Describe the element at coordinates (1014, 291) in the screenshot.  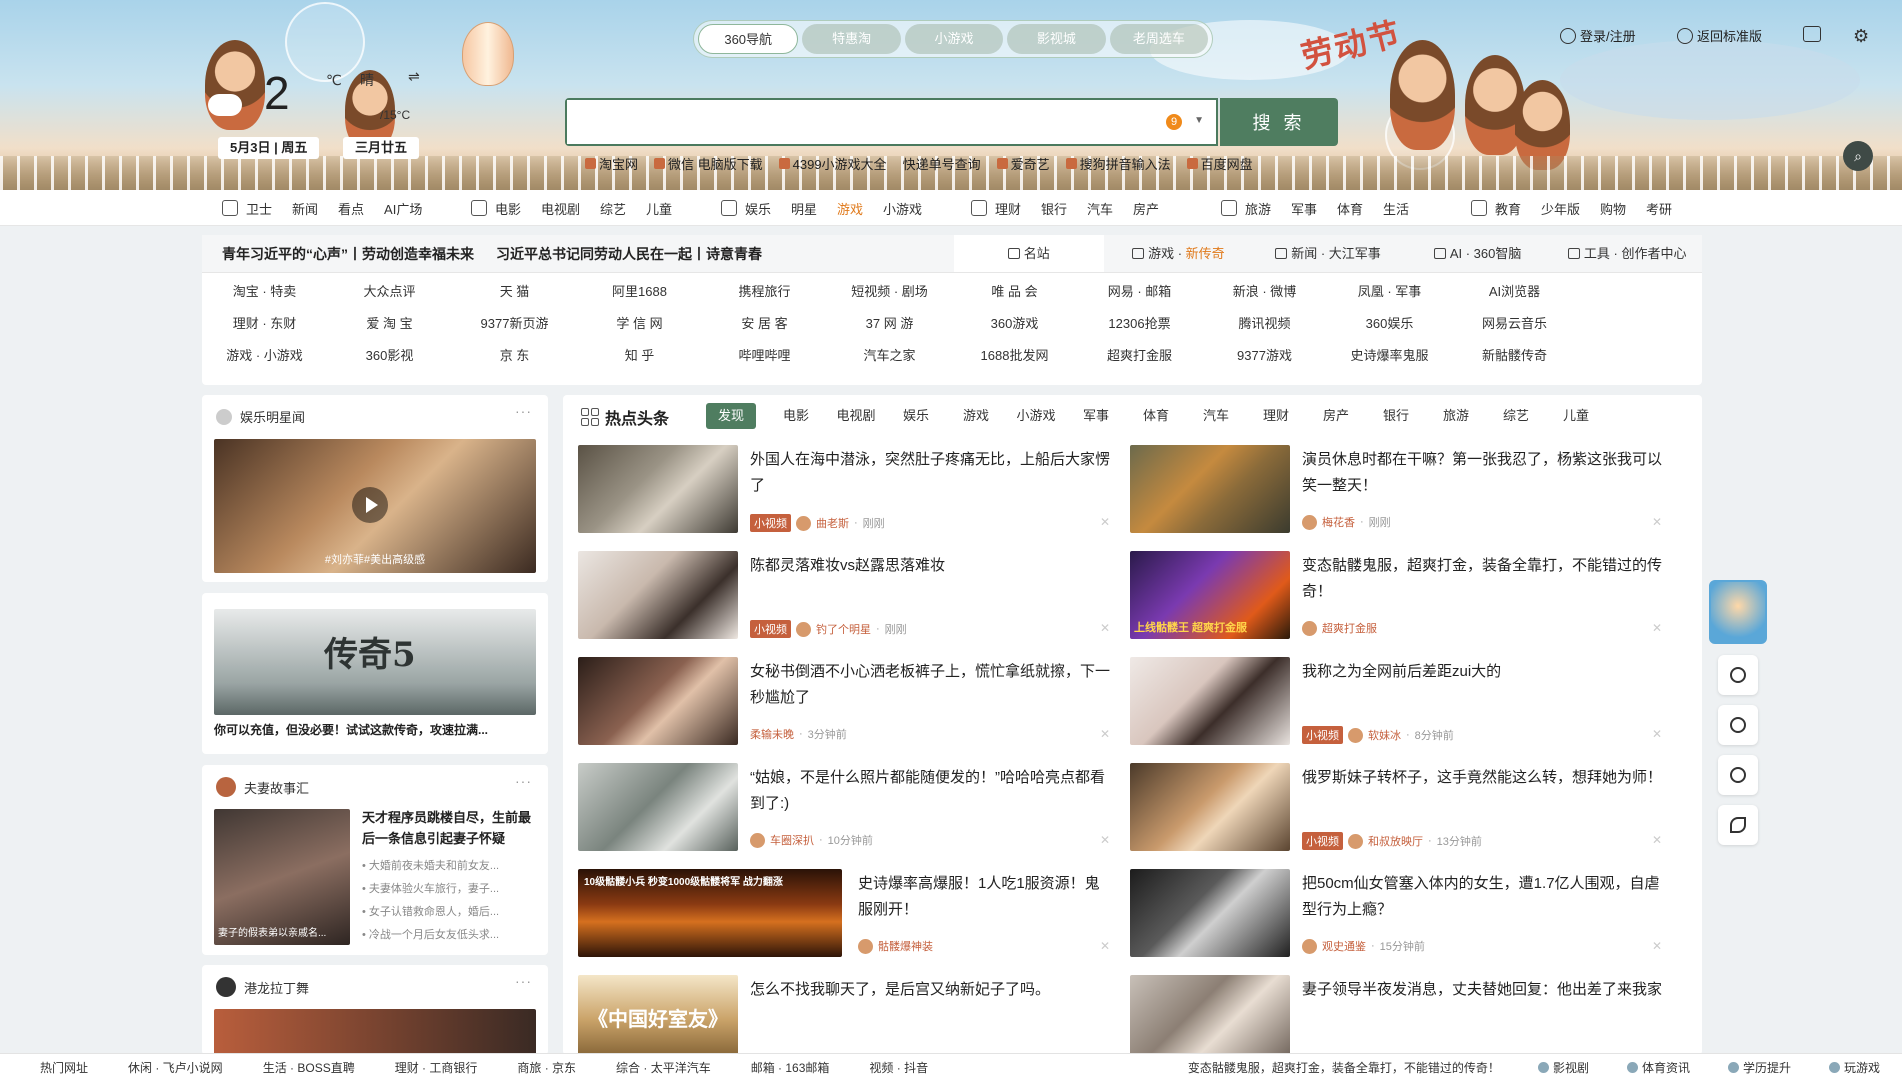
I see `site-link: 唯 品 会` at that location.